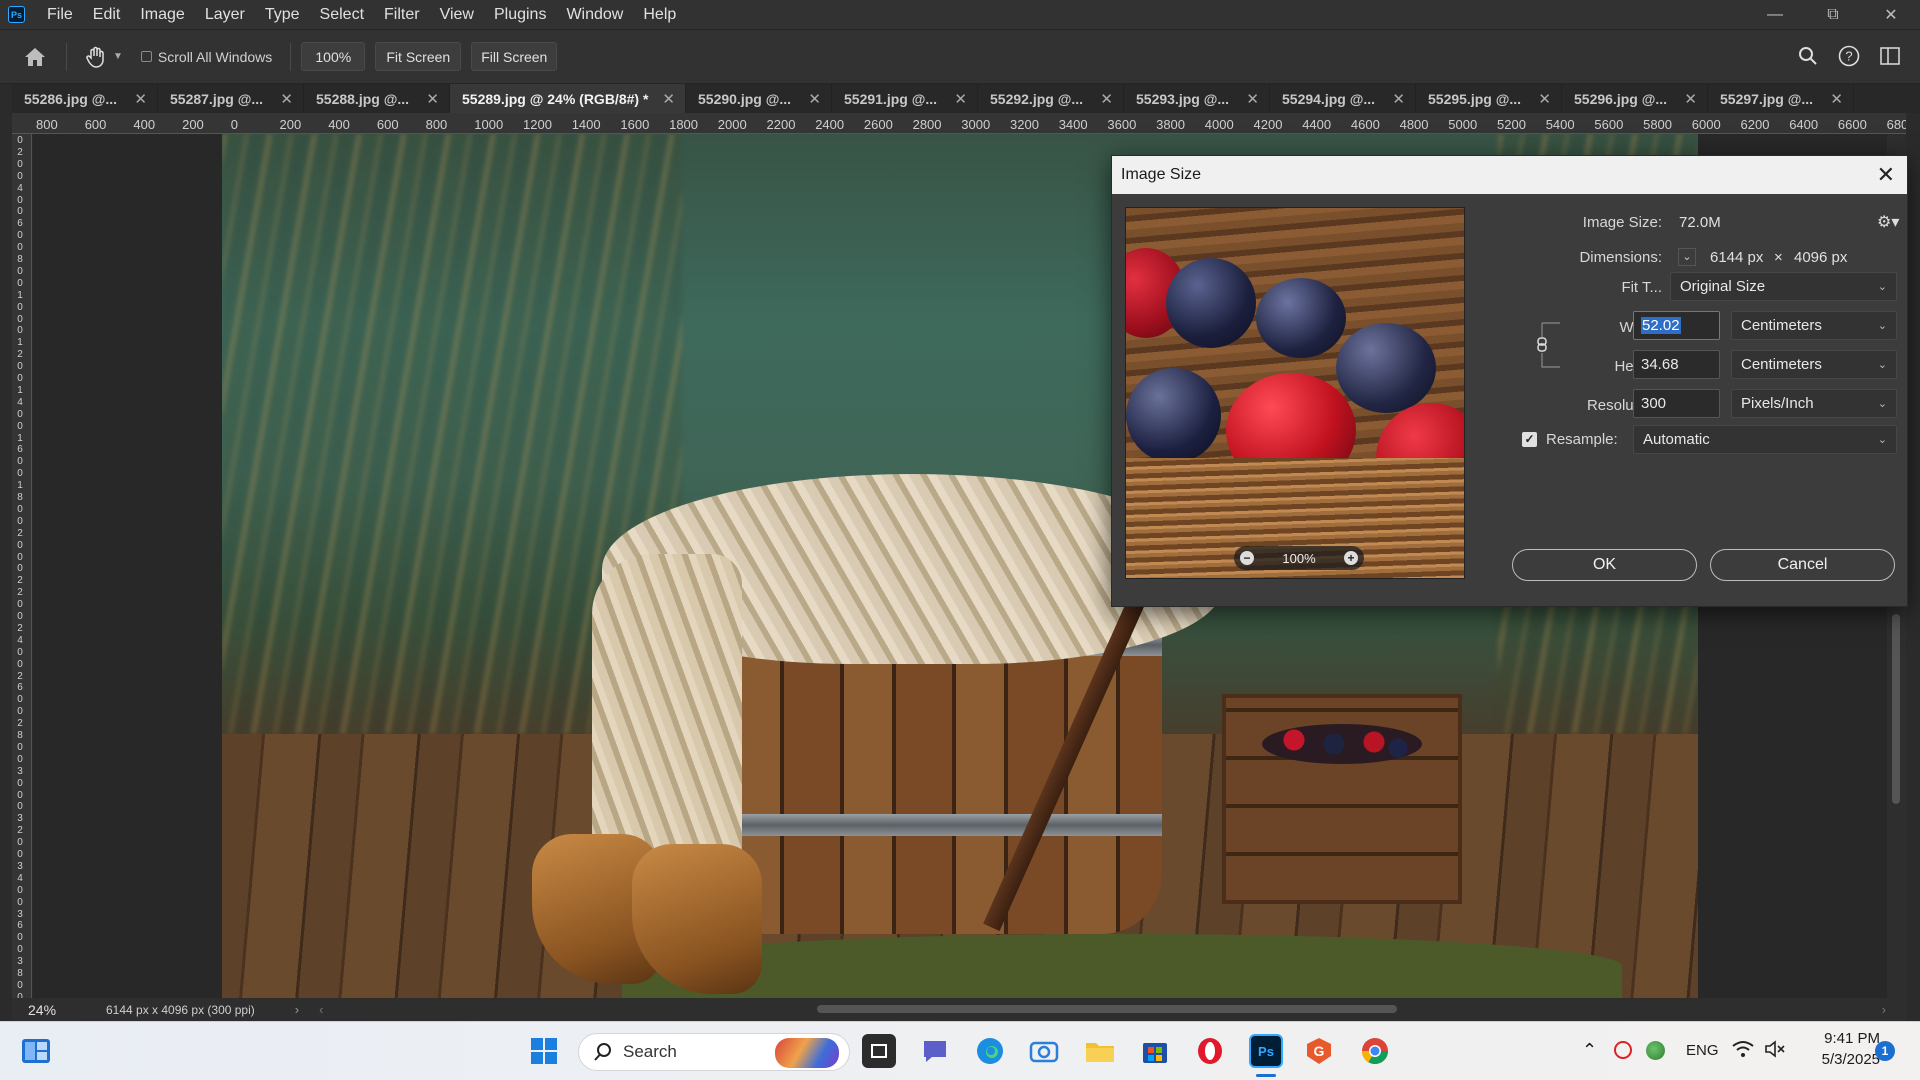  Describe the element at coordinates (594, 14) in the screenshot. I see `menu-window: Window` at that location.